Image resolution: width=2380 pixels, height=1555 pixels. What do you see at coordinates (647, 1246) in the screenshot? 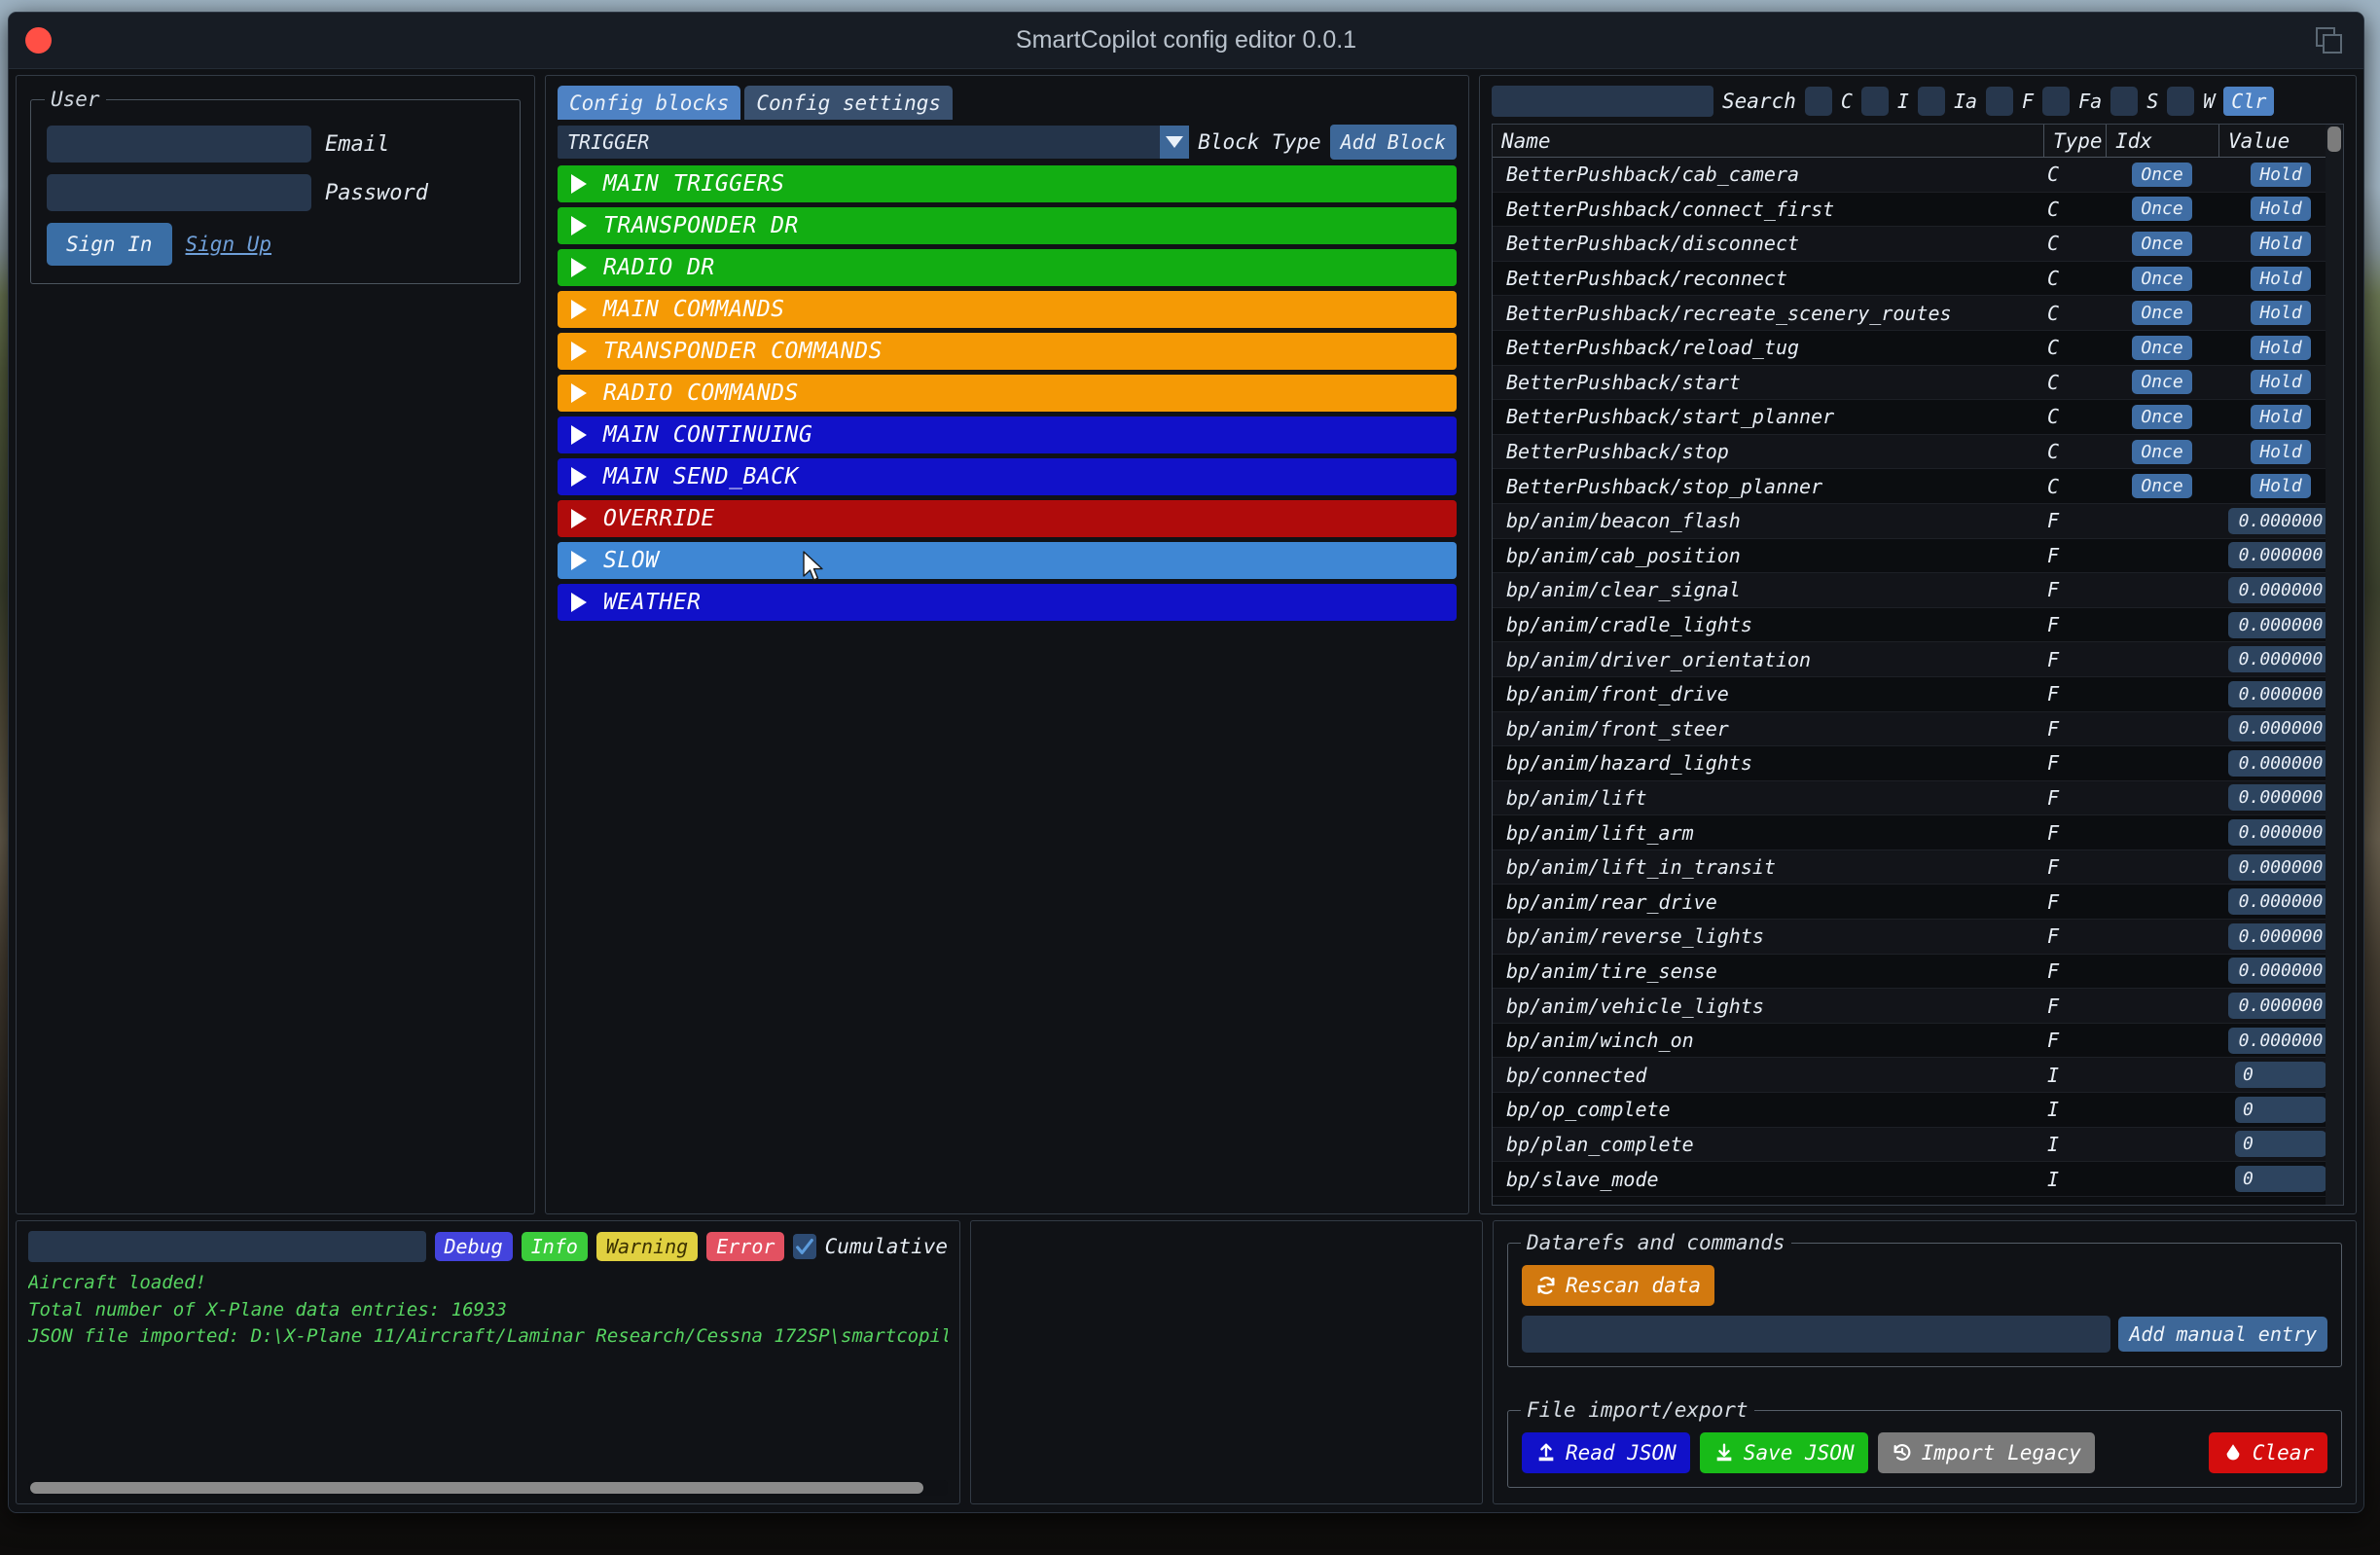
I see `log-level-warning-button: Warning` at bounding box center [647, 1246].